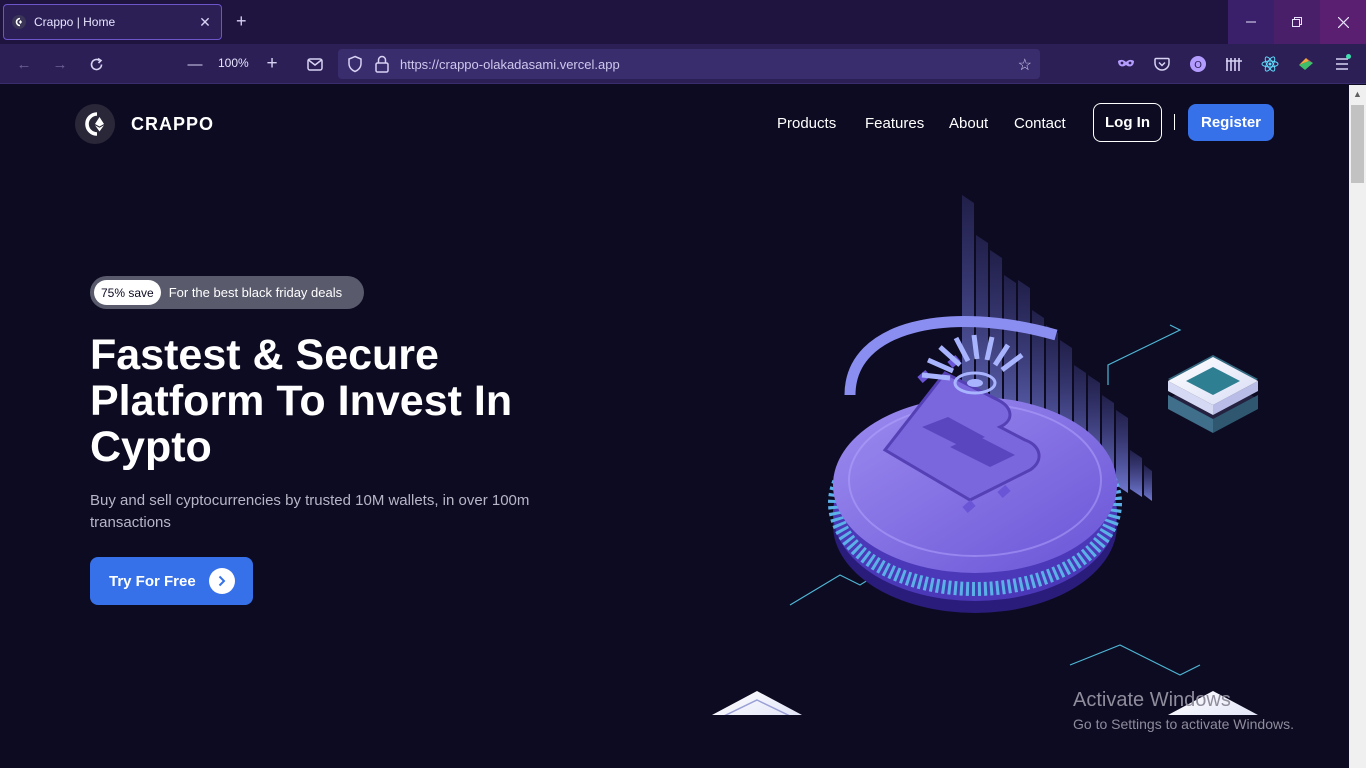 Image resolution: width=1366 pixels, height=768 pixels. I want to click on scrollbar-thumb, so click(1357, 144).